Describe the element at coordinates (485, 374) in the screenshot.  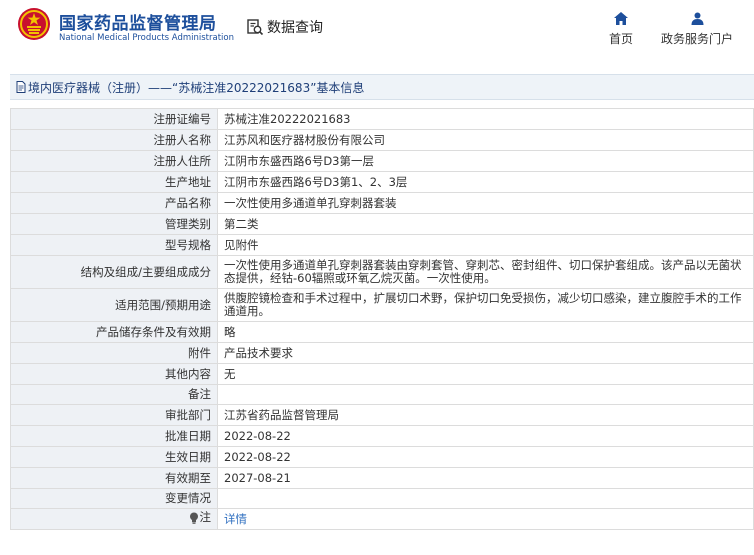
I see `field-value: 无` at that location.